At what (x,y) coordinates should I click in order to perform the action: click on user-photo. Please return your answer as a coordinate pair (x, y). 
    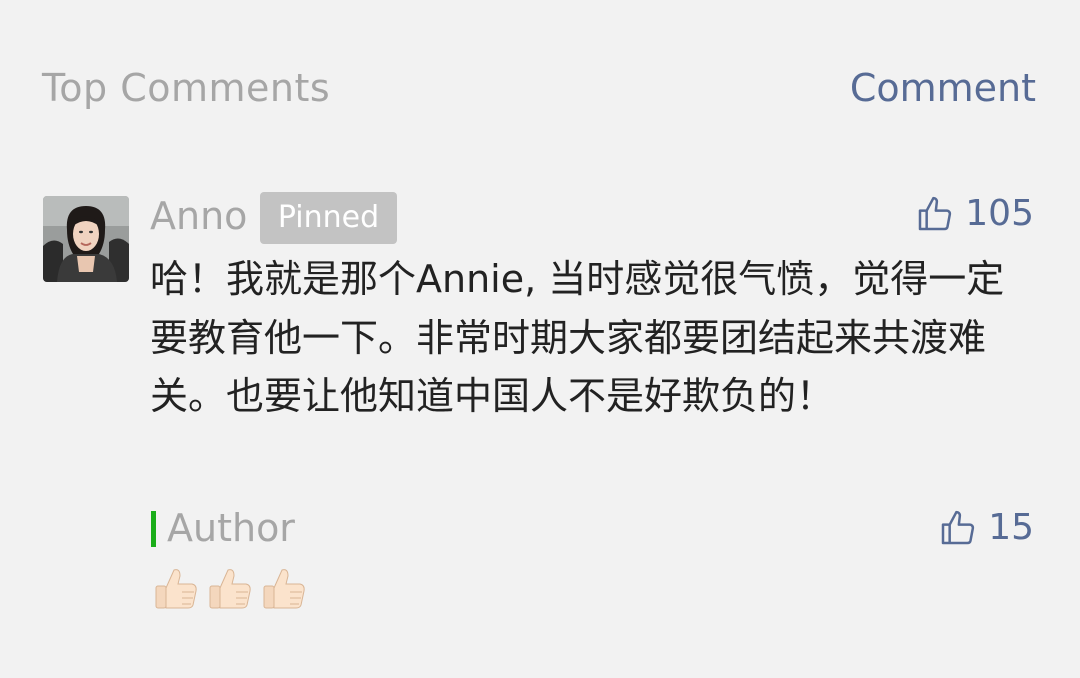
    Looking at the image, I should click on (86, 239).